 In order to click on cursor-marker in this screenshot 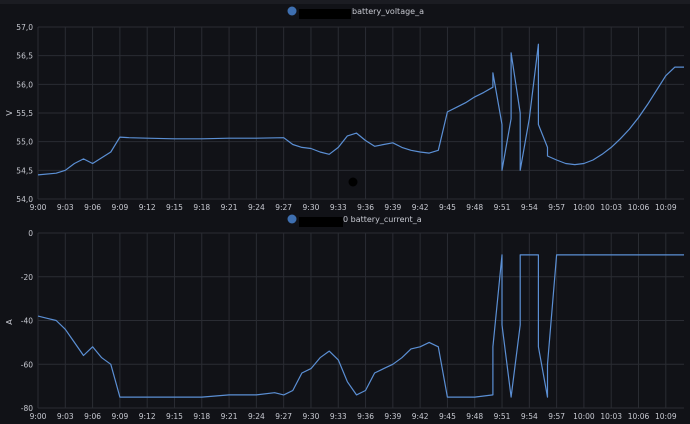, I will do `click(353, 182)`.